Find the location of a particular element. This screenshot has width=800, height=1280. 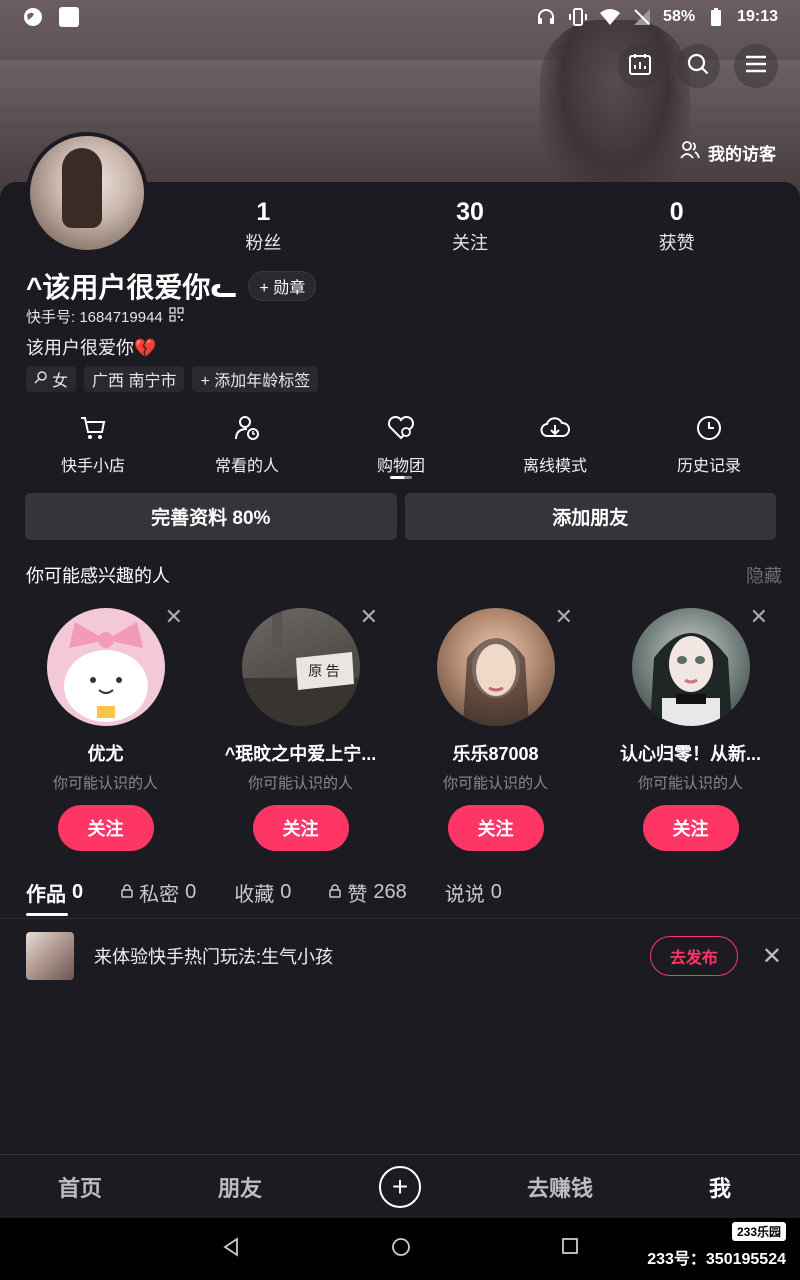

avatar-hair is located at coordinates (82, 188).